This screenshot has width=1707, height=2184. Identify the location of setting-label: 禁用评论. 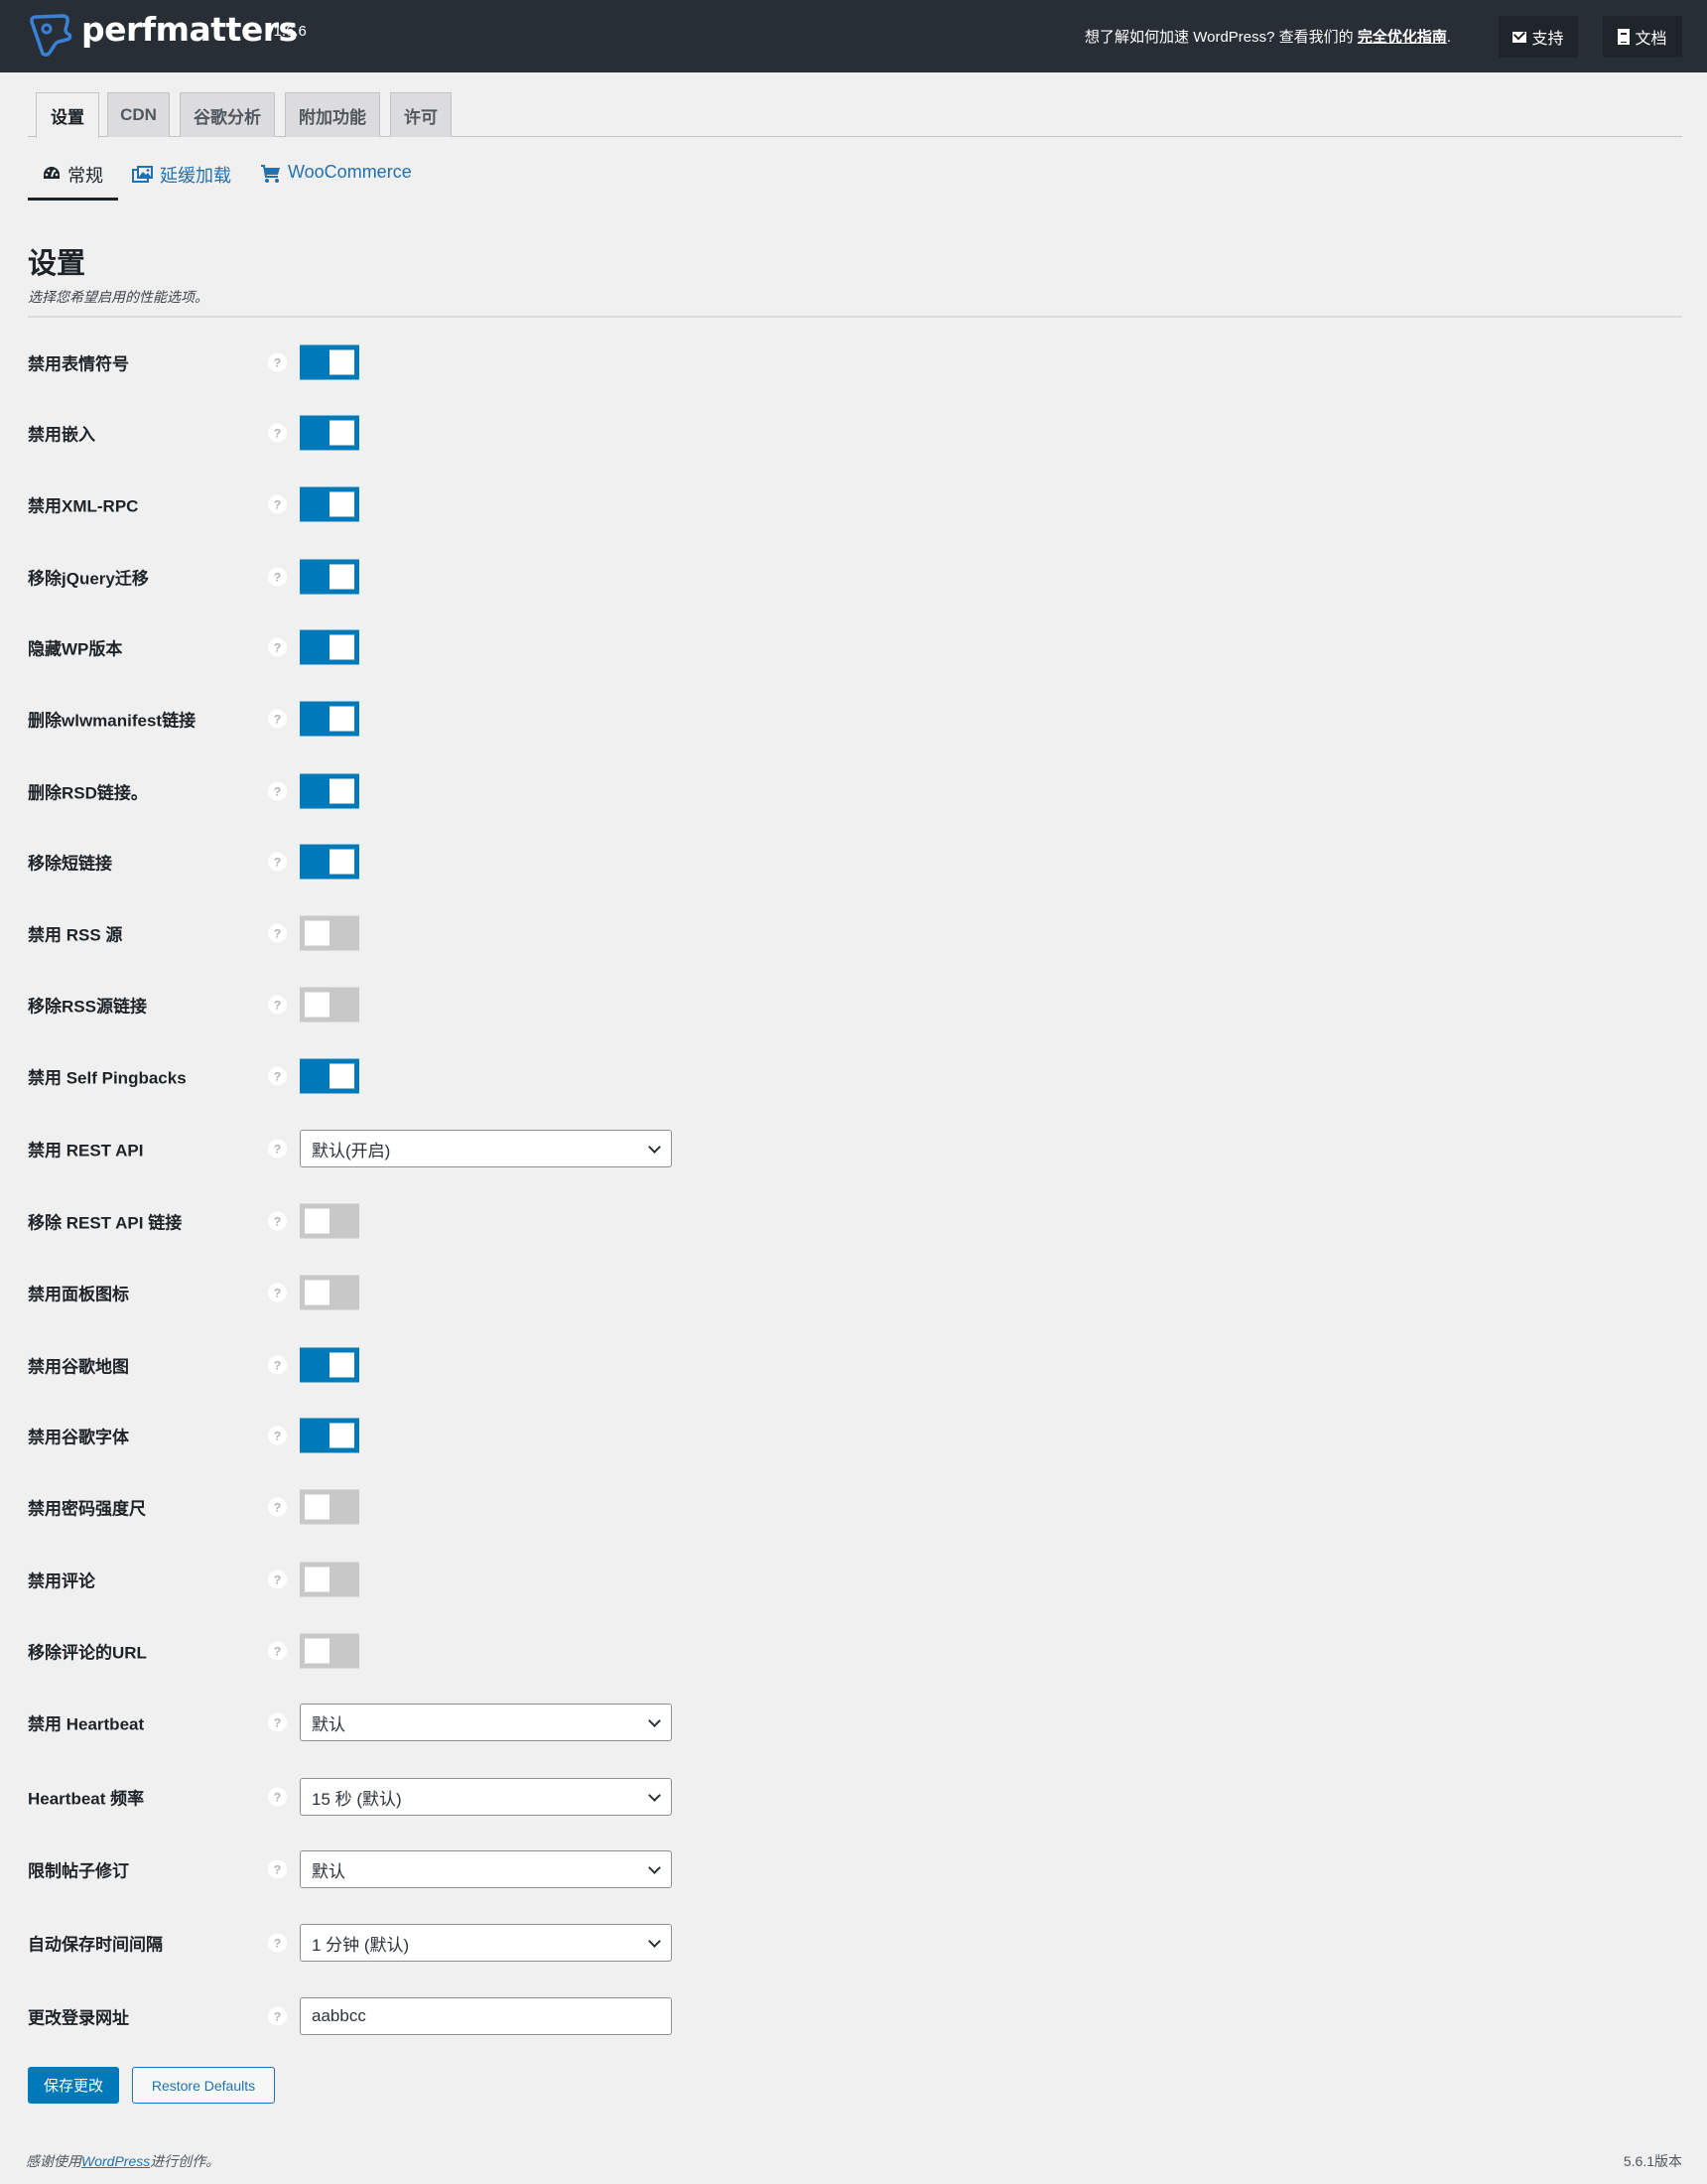
(62, 1581).